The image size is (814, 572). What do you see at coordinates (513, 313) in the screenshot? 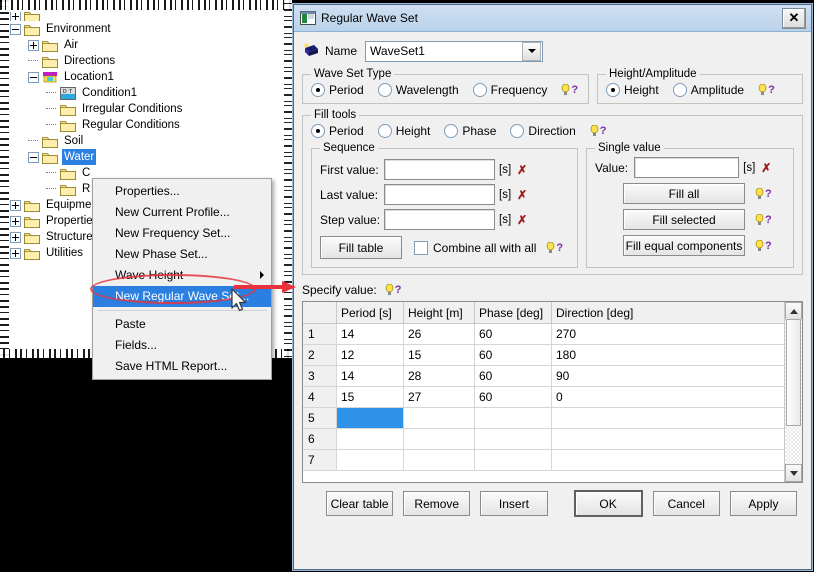
I see `column-header-phase-deg: Phase [deg]` at bounding box center [513, 313].